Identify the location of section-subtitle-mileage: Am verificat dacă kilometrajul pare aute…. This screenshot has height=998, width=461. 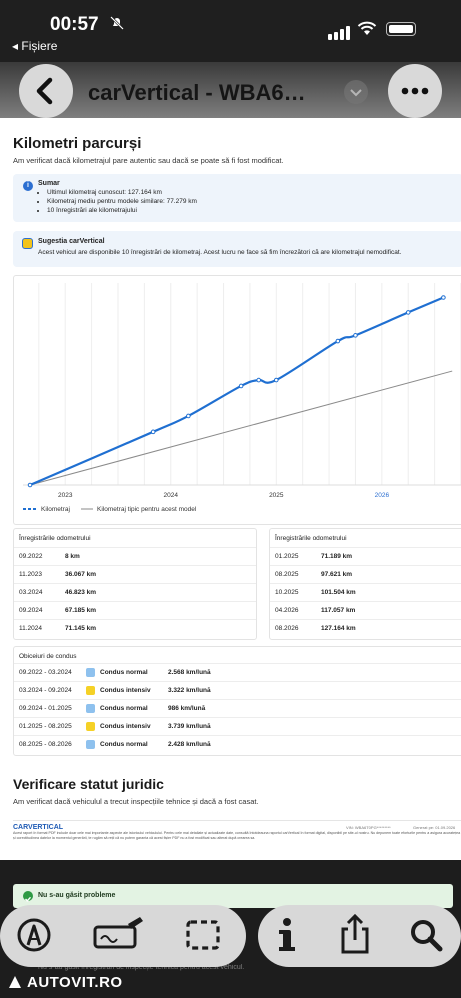
(148, 160).